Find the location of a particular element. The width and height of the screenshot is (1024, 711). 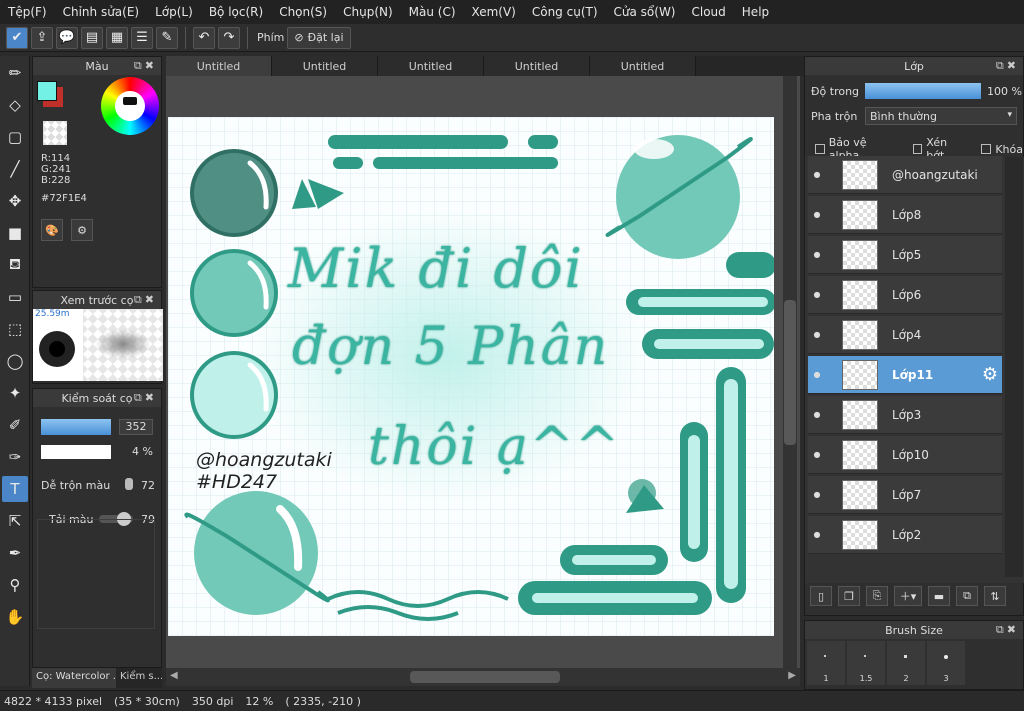

menu-file: Tệp(F) is located at coordinates (27, 12).